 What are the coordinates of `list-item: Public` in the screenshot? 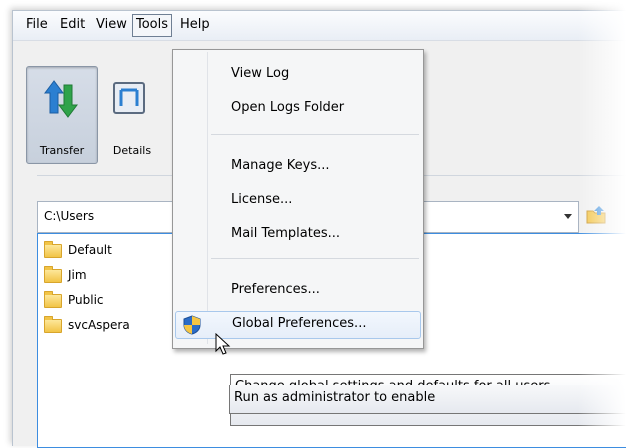 It's located at (74, 300).